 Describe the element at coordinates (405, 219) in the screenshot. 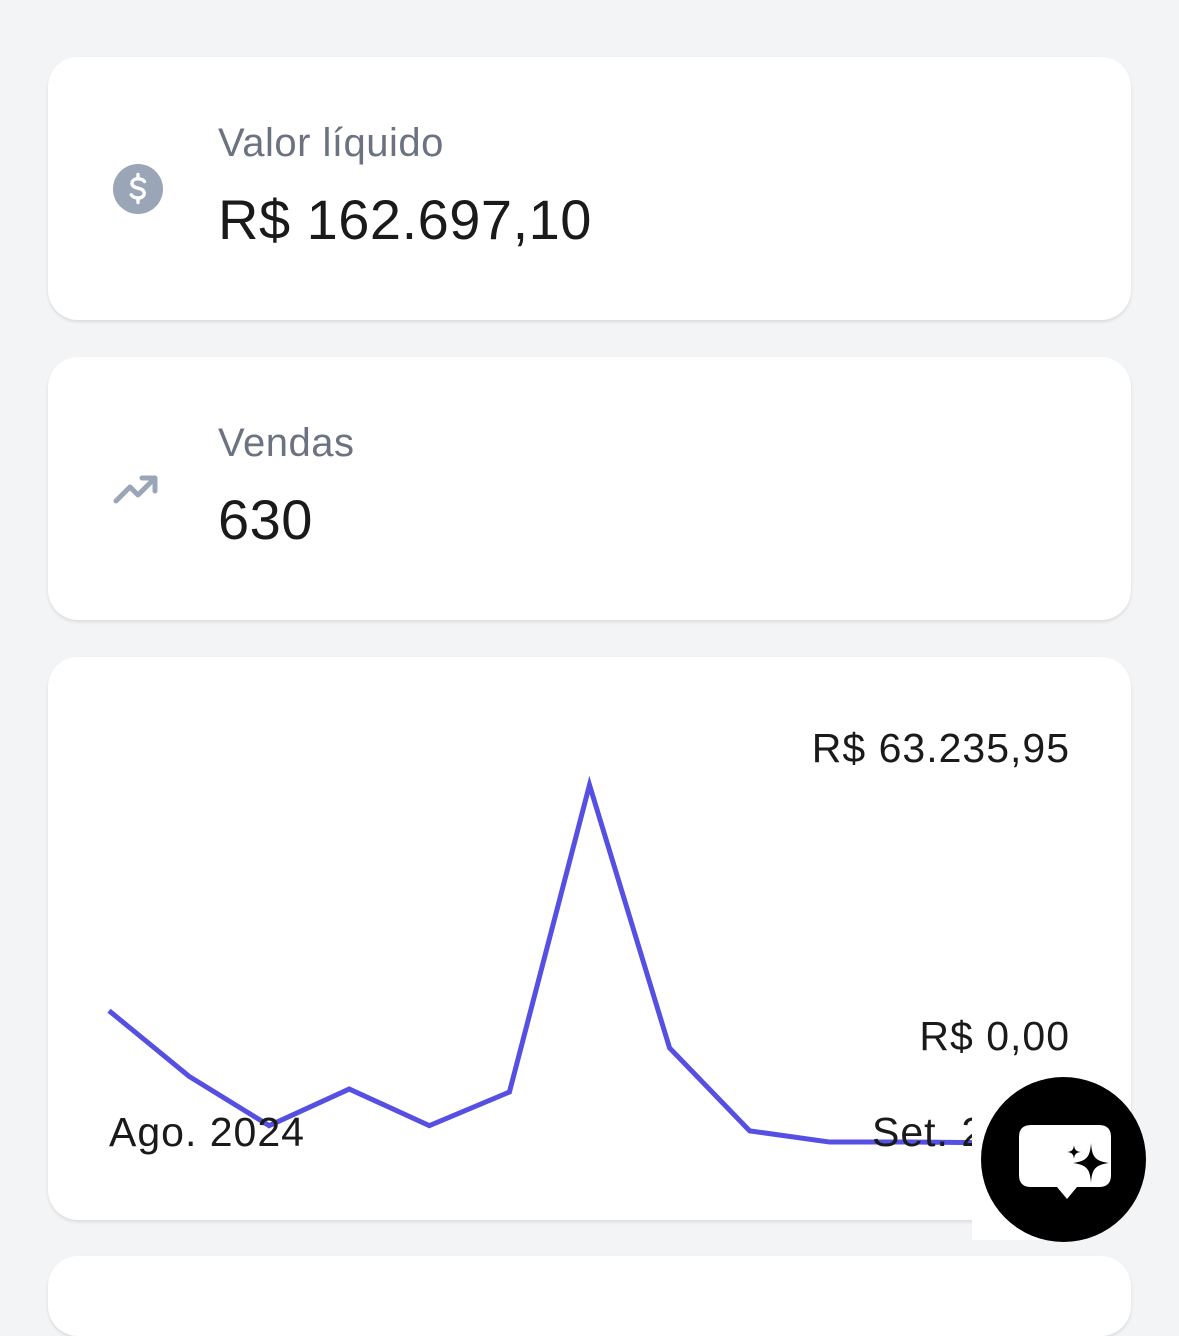

I see `net-value-amount: R$ 162.697,10` at that location.